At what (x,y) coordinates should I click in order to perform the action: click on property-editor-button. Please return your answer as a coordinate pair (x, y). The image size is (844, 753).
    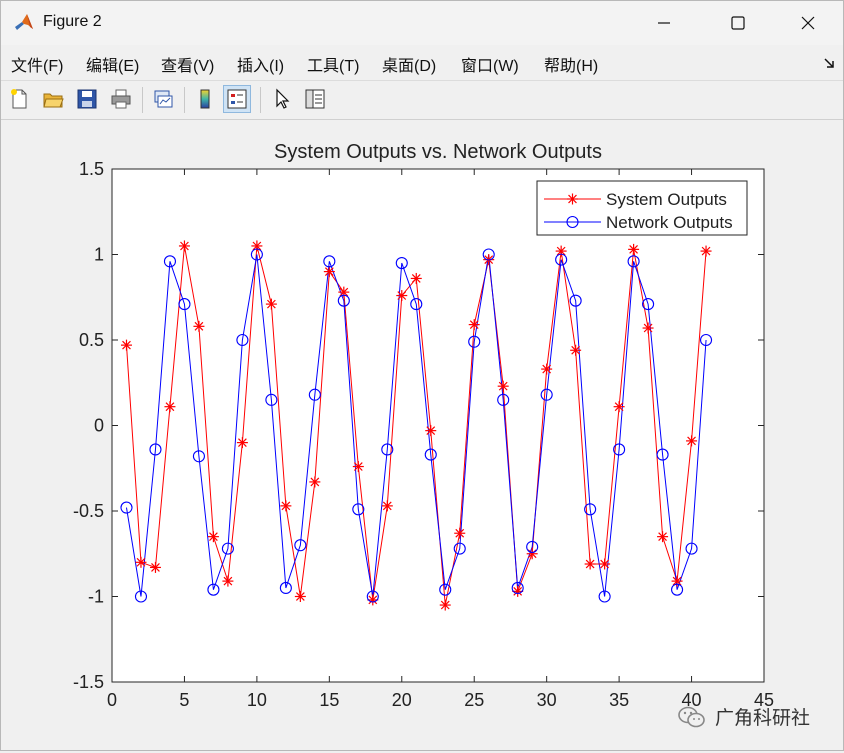
    Looking at the image, I should click on (315, 99).